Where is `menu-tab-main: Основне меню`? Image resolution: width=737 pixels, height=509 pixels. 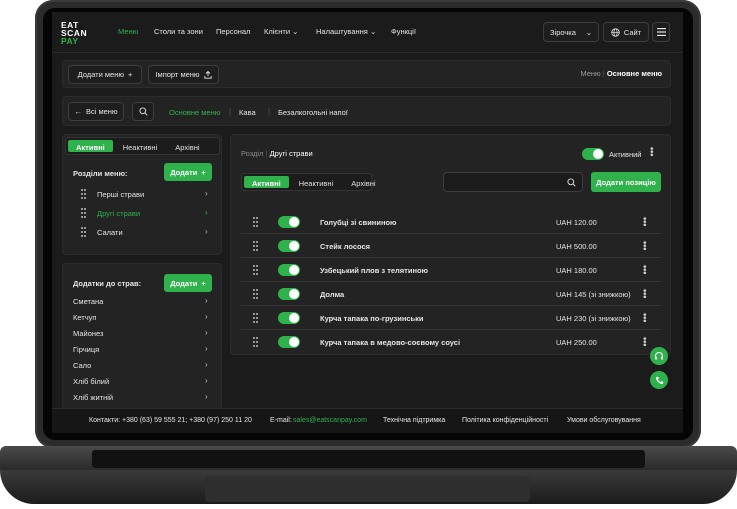 menu-tab-main: Основне меню is located at coordinates (194, 112).